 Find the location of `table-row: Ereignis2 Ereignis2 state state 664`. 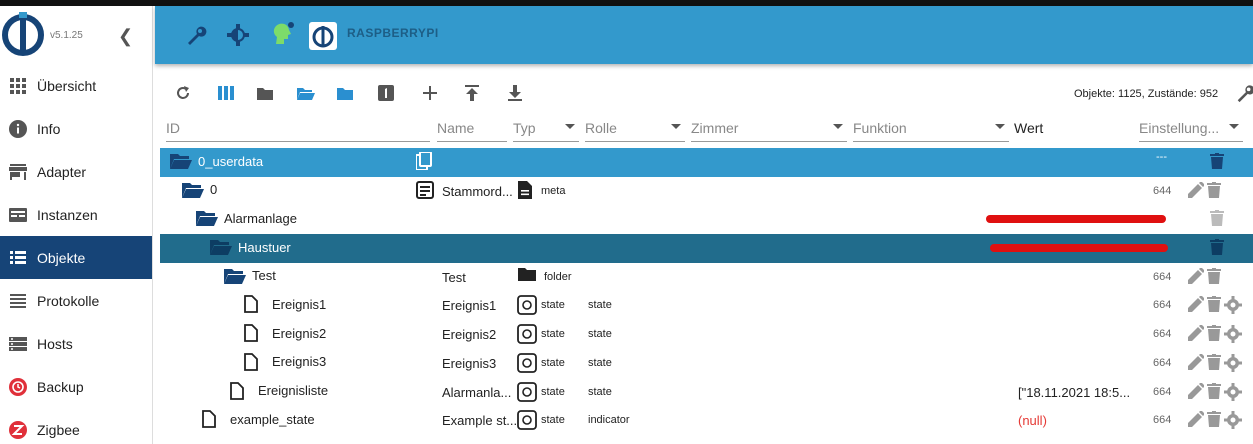

table-row: Ereignis2 Ereignis2 state state 664 is located at coordinates (706, 334).